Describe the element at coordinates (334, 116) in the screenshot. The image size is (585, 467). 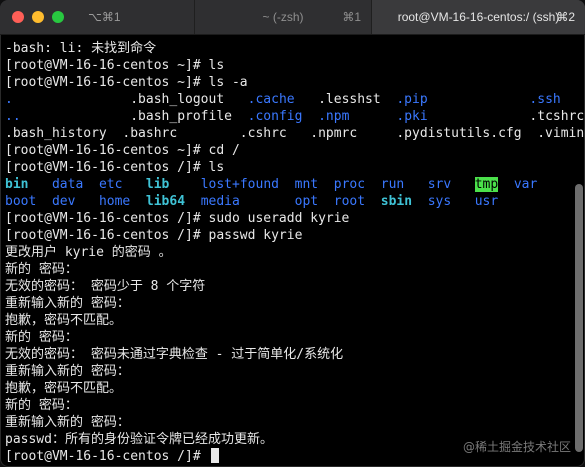
I see `terminal-text: .npm` at that location.